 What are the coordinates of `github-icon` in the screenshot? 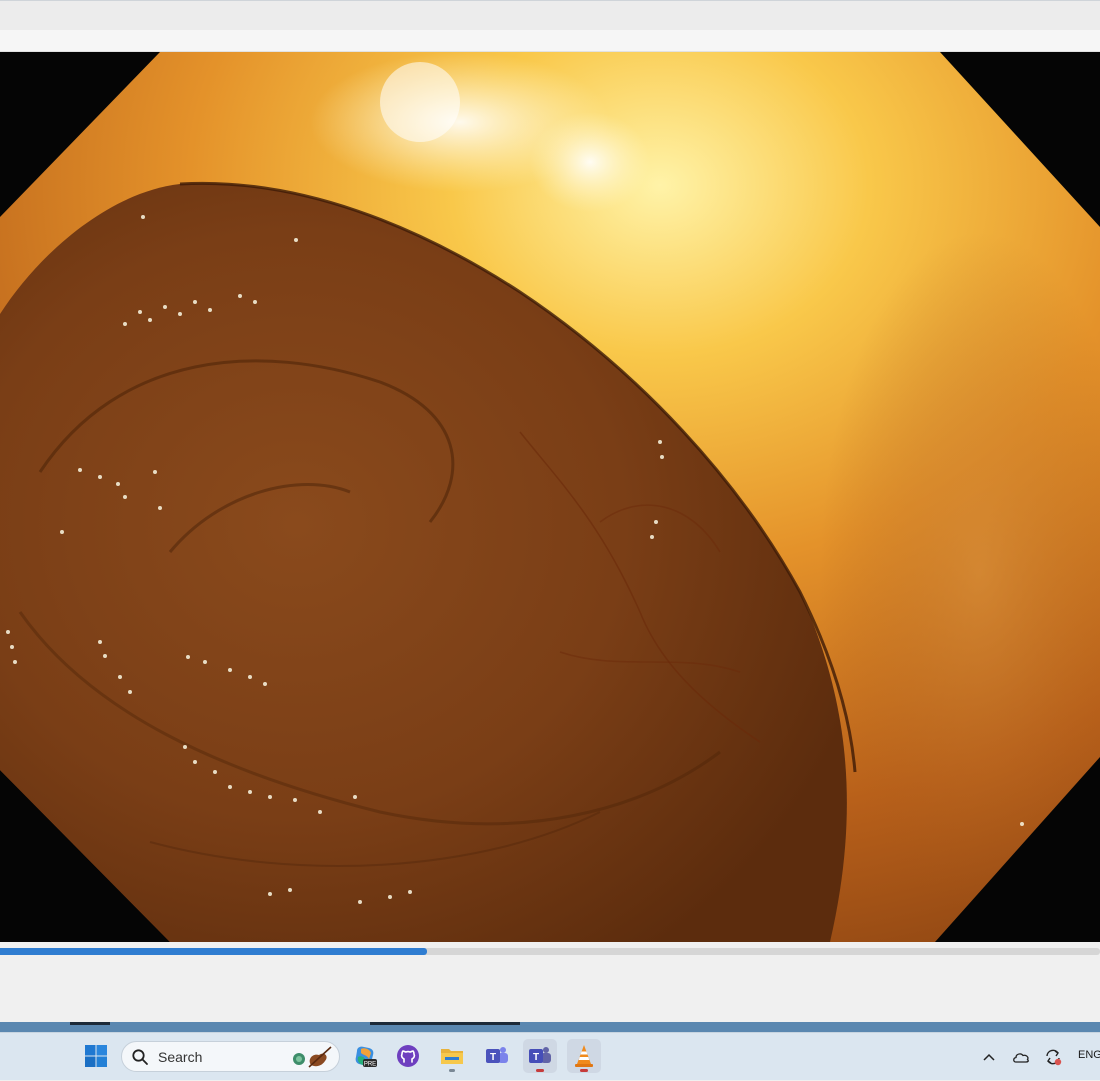 It's located at (408, 1056).